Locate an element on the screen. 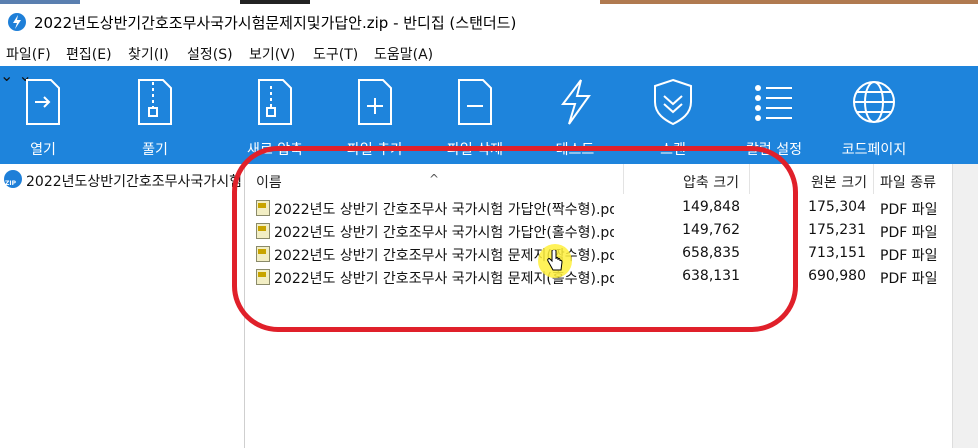 The height and width of the screenshot is (448, 978). hand-cursor-icon is located at coordinates (555, 261).